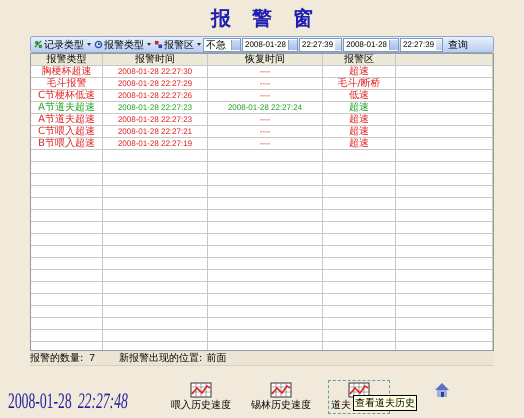  Describe the element at coordinates (62, 45) in the screenshot. I see `filter-dropdown: 记录类型` at that location.